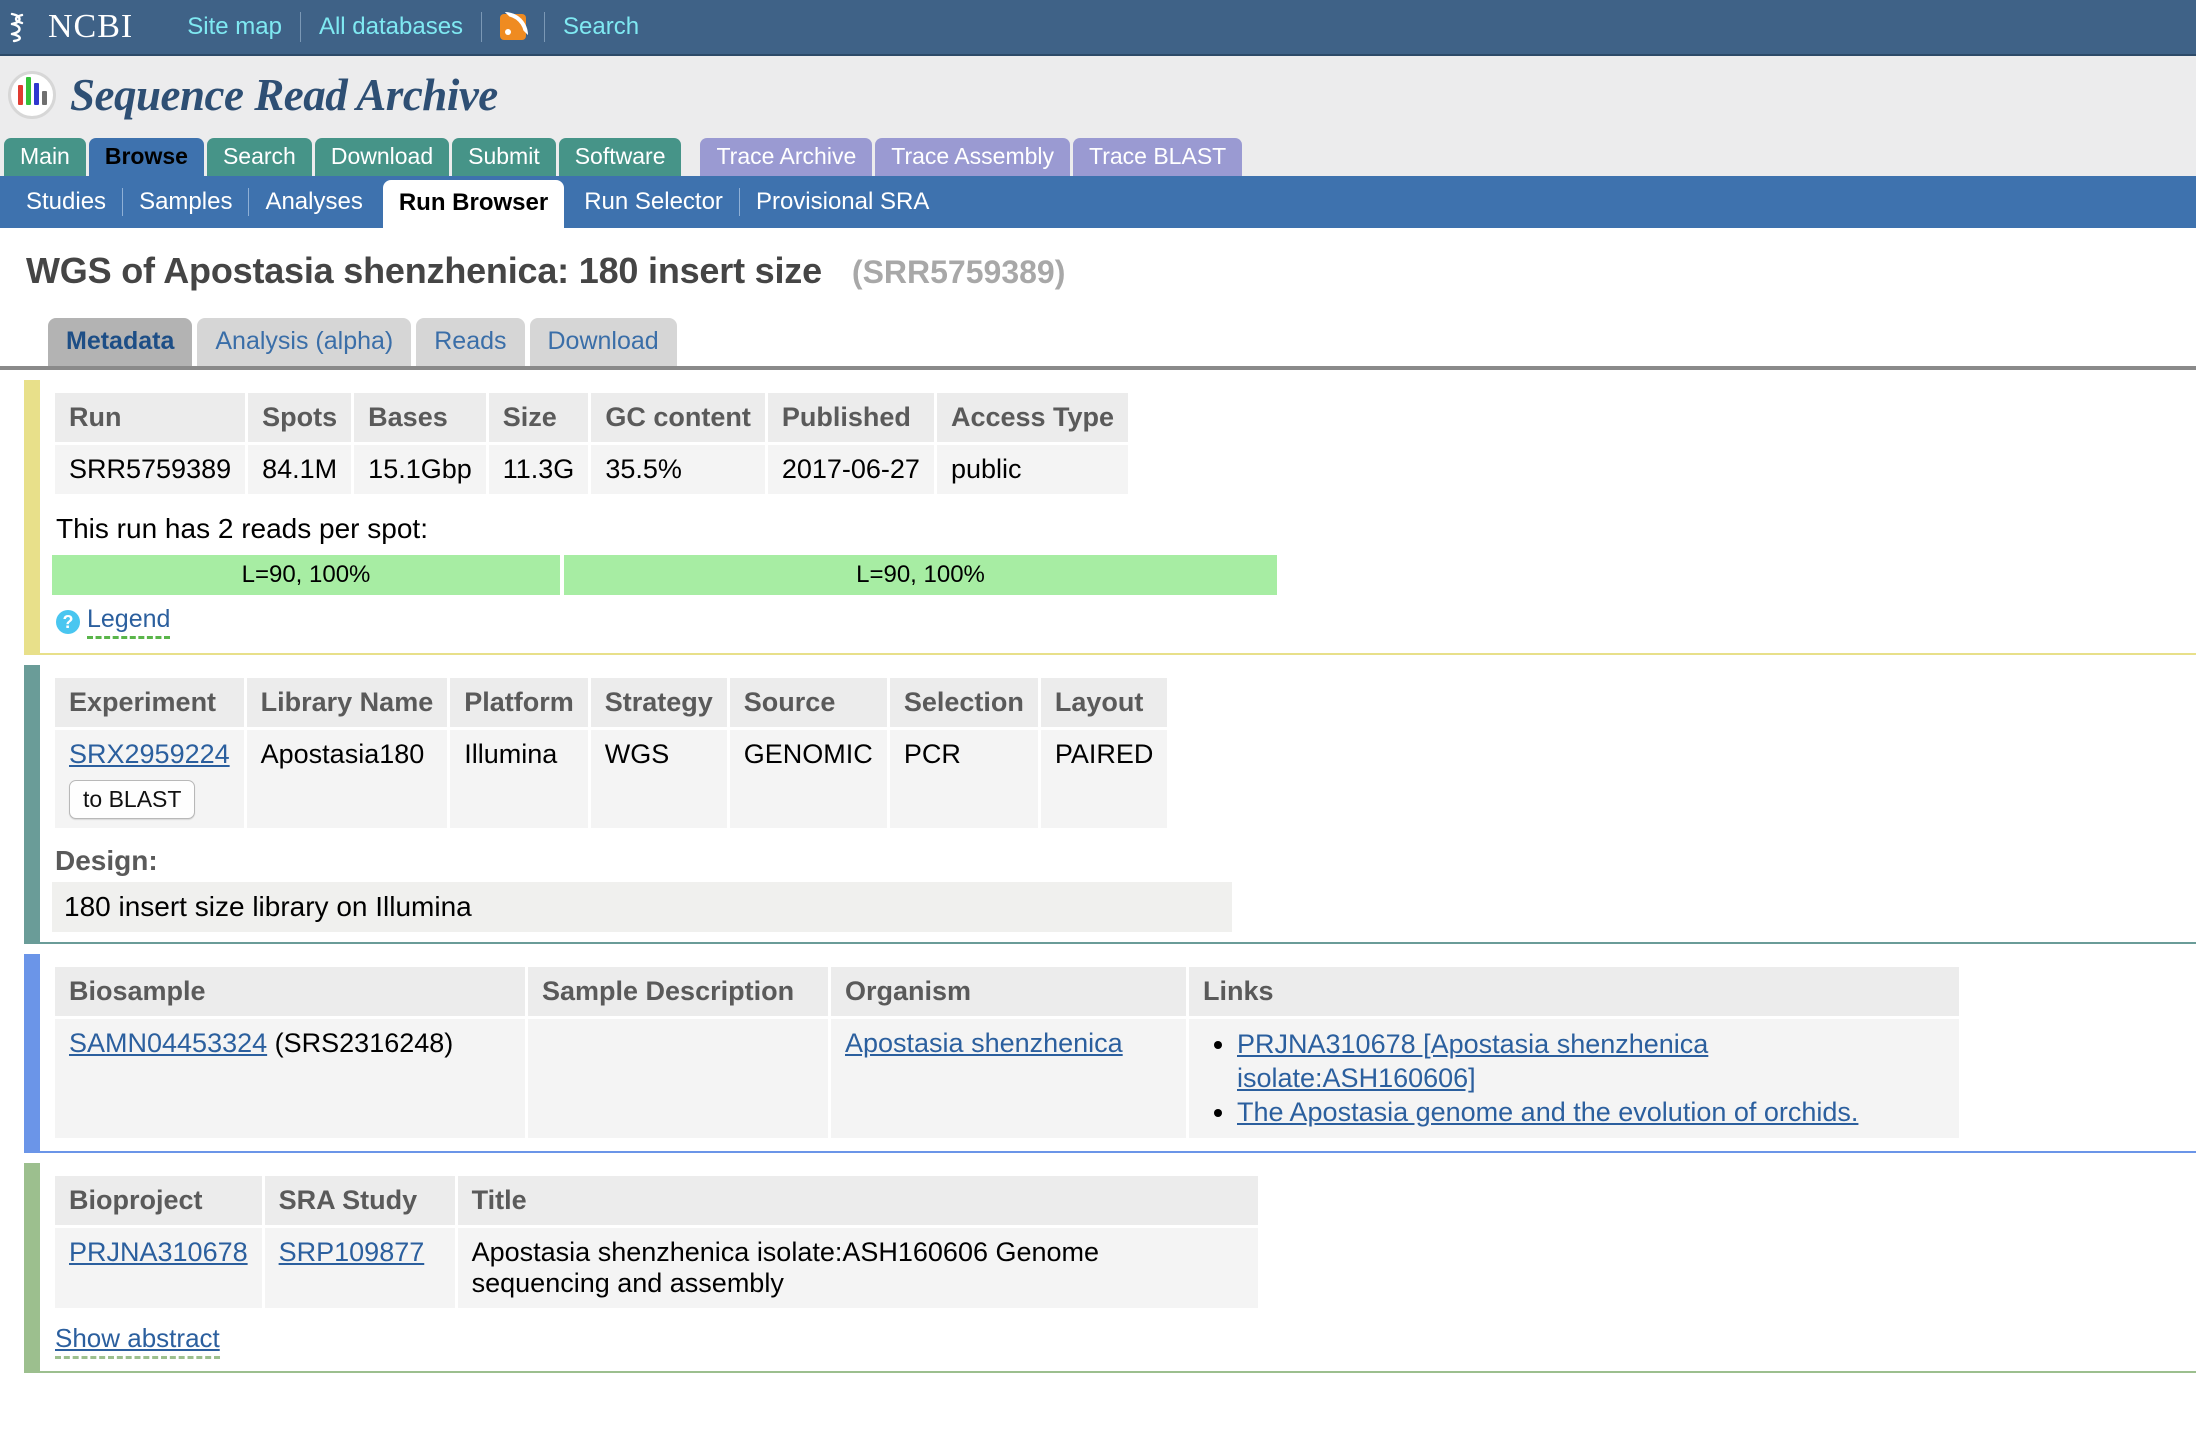 Image resolution: width=2196 pixels, height=1438 pixels. What do you see at coordinates (1032, 469) in the screenshot?
I see `cell-access-type: public` at bounding box center [1032, 469].